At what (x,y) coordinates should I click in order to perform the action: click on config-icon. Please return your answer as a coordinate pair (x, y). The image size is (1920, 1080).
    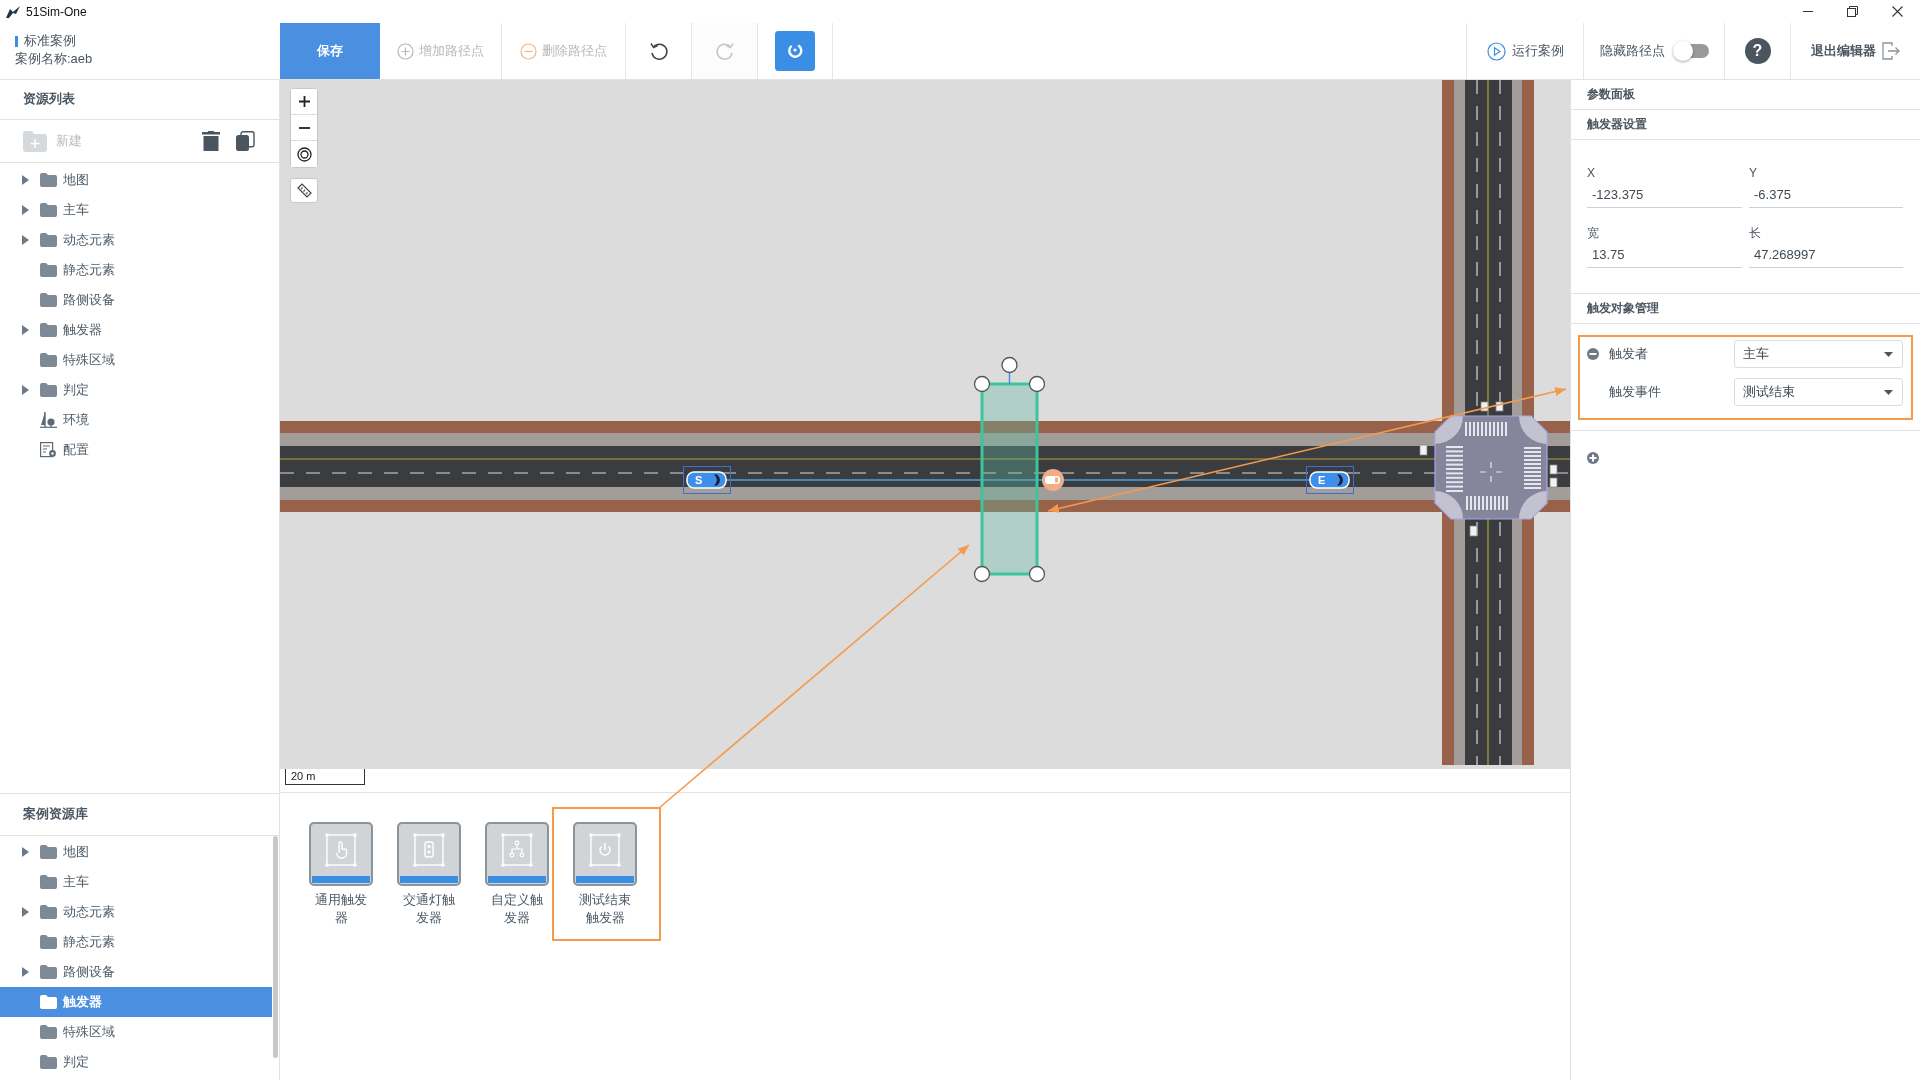
    Looking at the image, I should click on (48, 450).